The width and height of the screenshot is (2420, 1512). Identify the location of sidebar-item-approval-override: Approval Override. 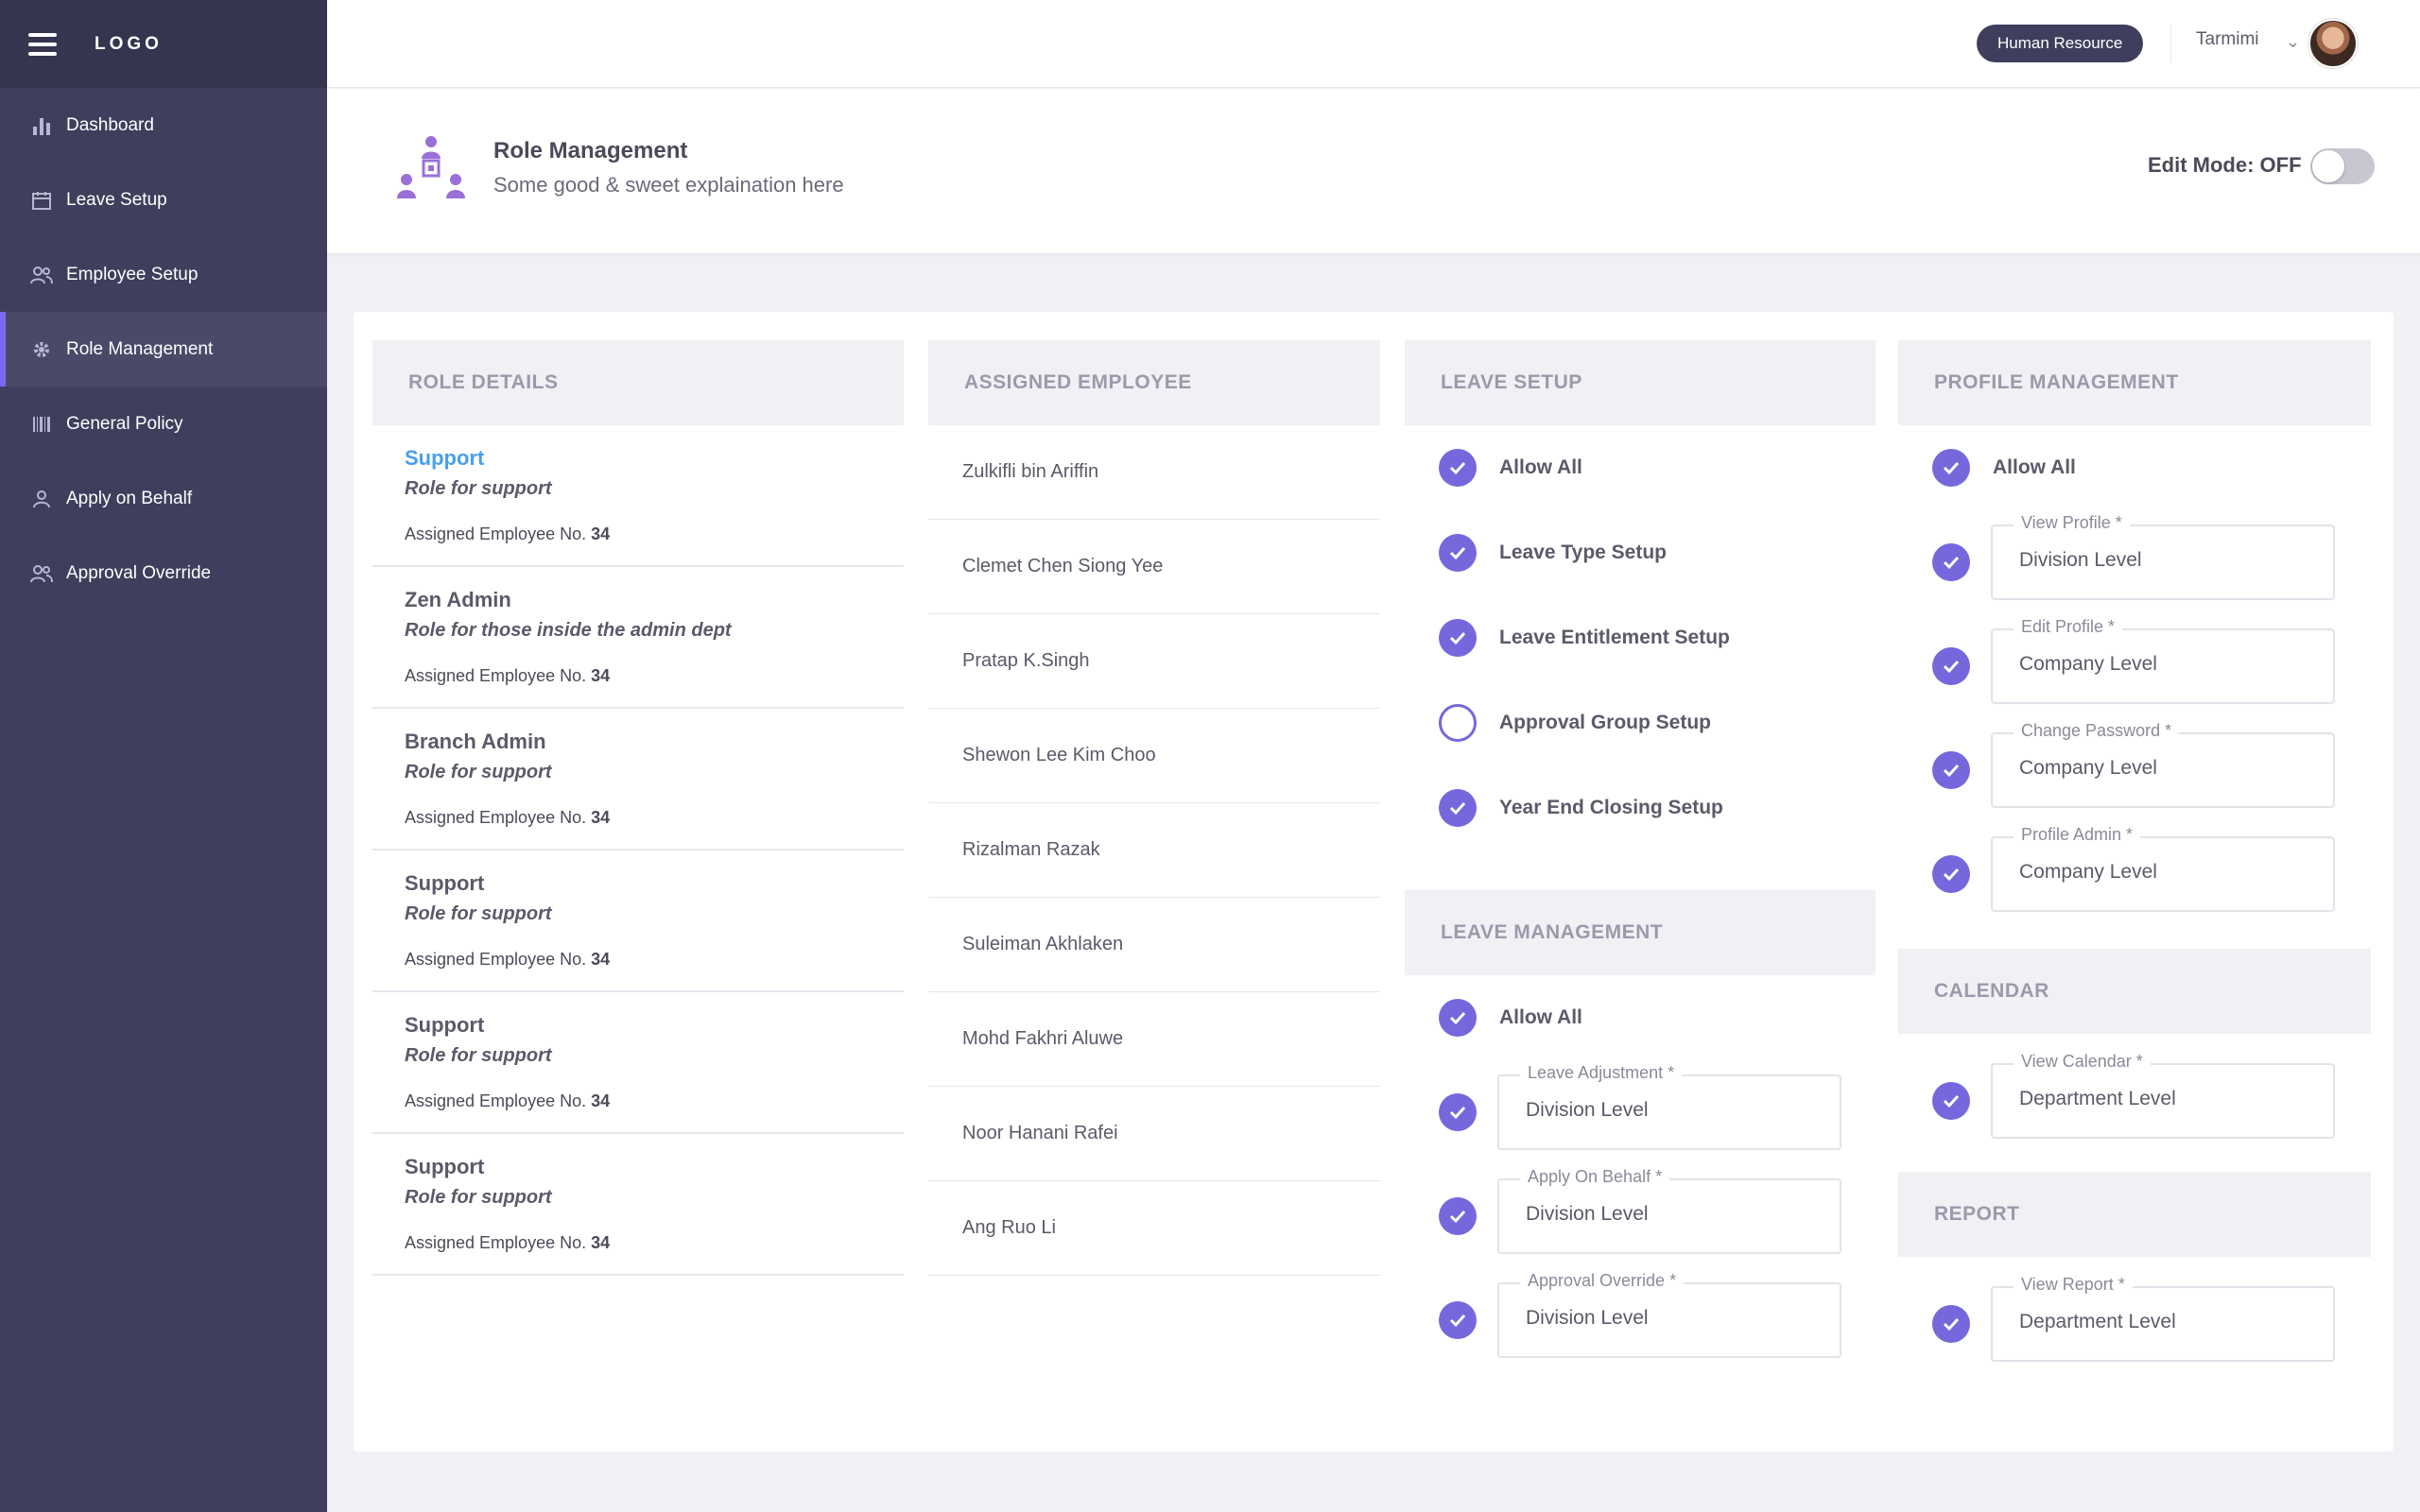
(163, 573).